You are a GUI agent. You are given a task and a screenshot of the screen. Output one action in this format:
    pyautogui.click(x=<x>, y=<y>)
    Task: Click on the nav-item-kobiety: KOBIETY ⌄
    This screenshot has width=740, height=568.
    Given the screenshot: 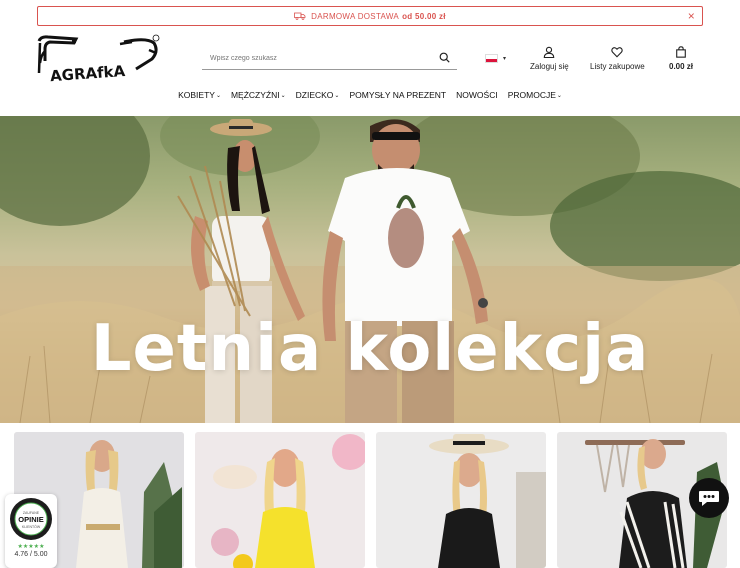 What is the action you would take?
    pyautogui.click(x=199, y=95)
    